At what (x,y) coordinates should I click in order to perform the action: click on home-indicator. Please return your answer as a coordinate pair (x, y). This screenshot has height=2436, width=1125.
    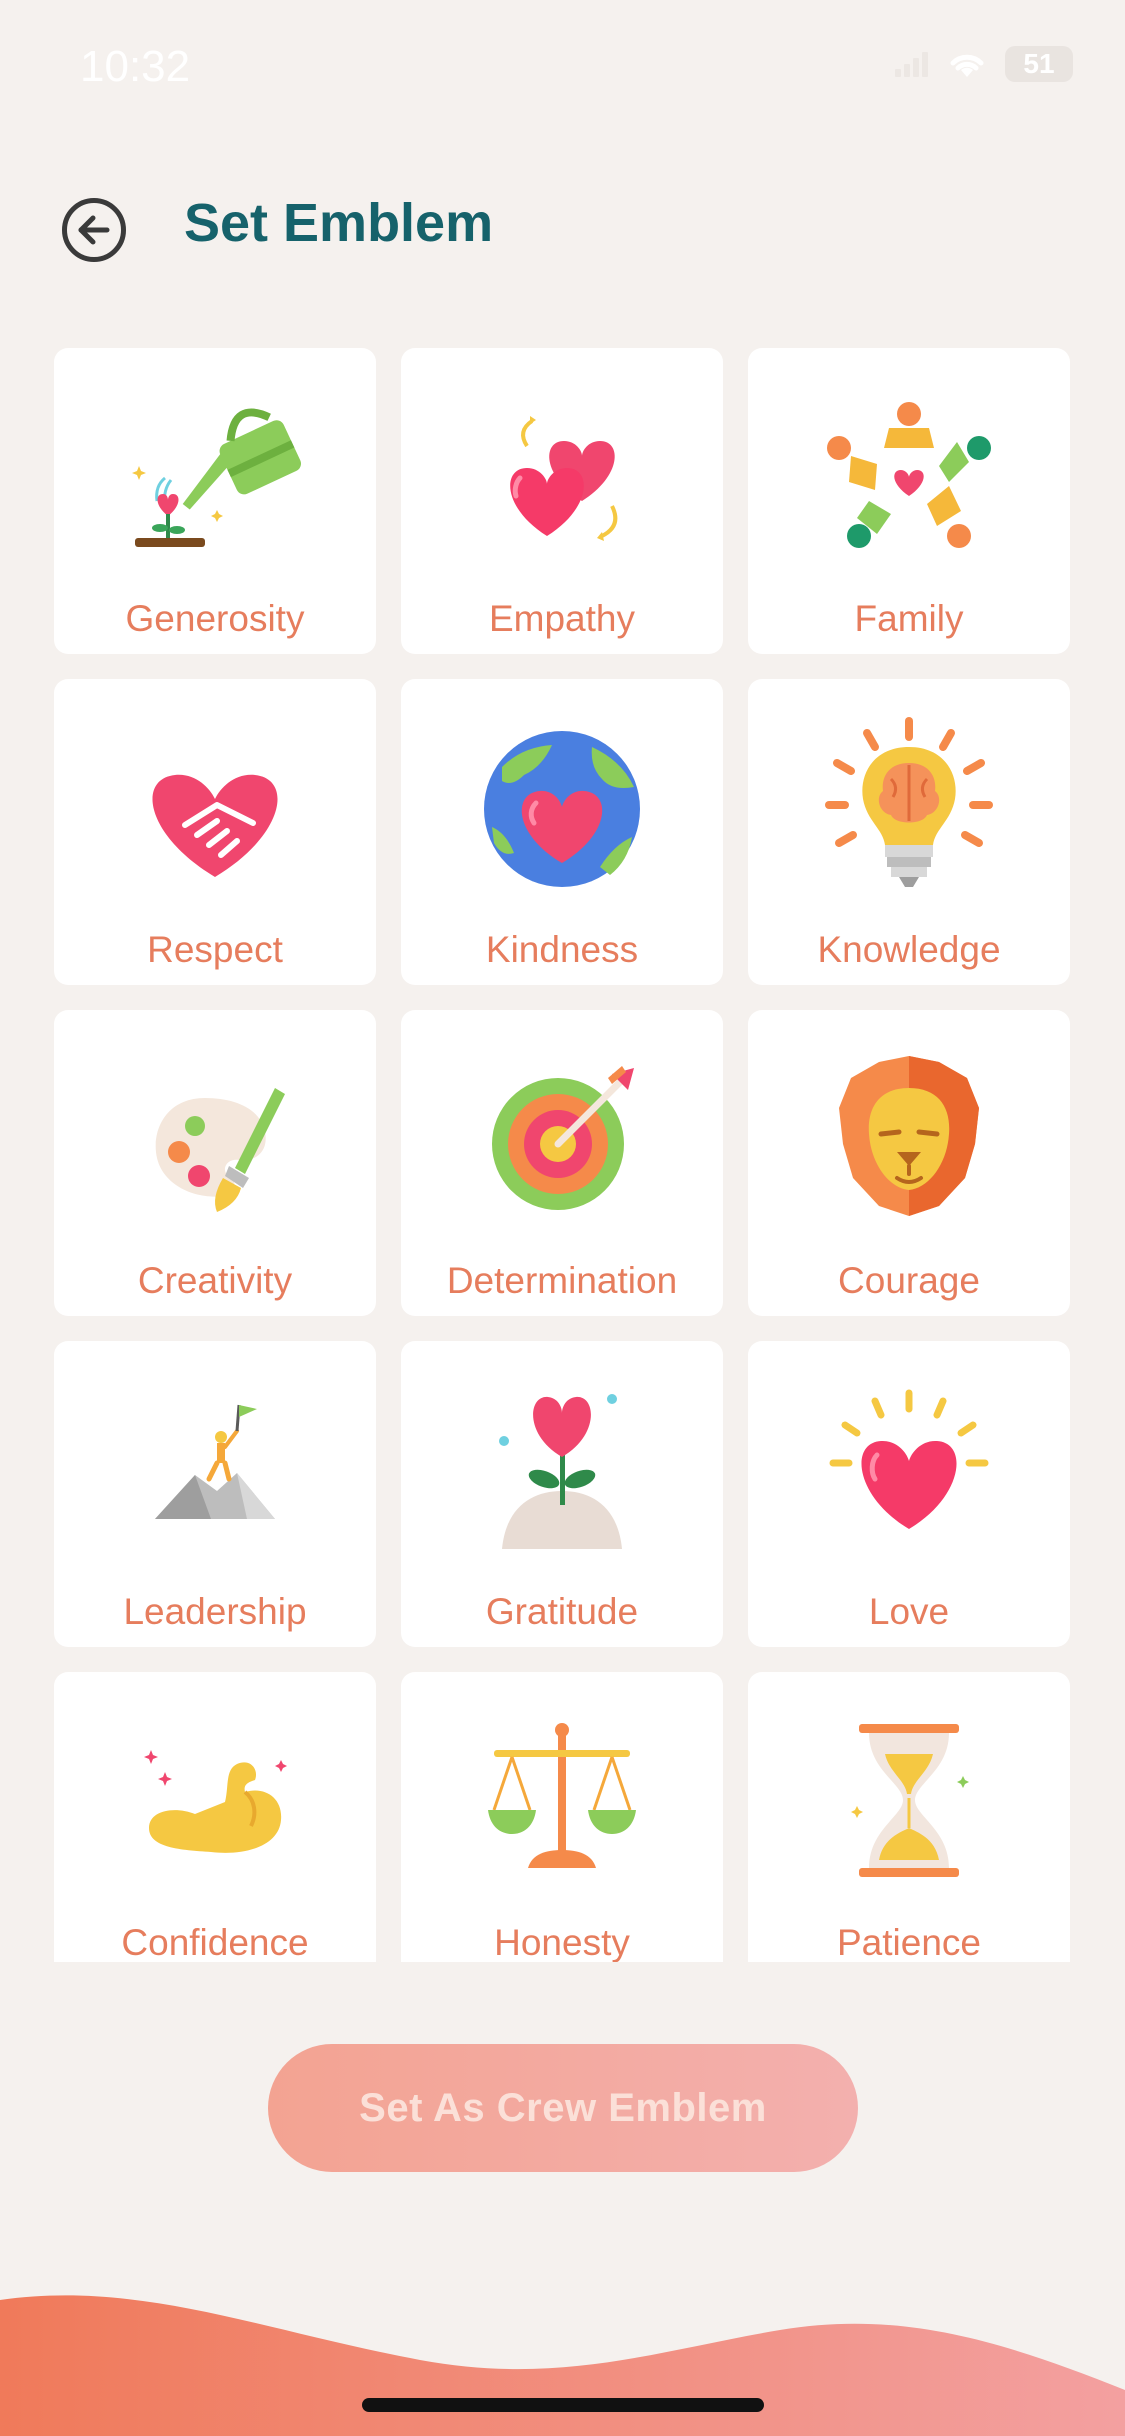
    Looking at the image, I should click on (563, 2405).